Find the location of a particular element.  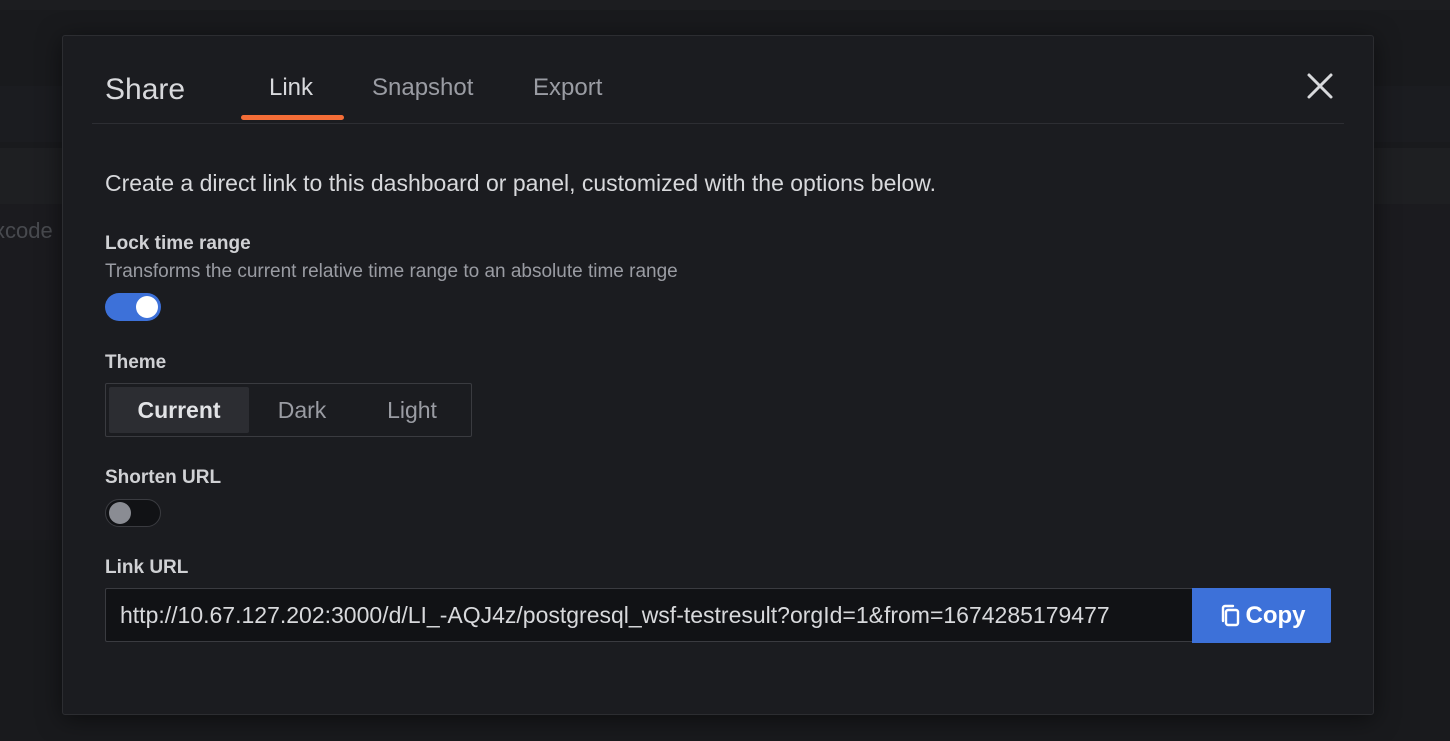

close-button is located at coordinates (1320, 86).